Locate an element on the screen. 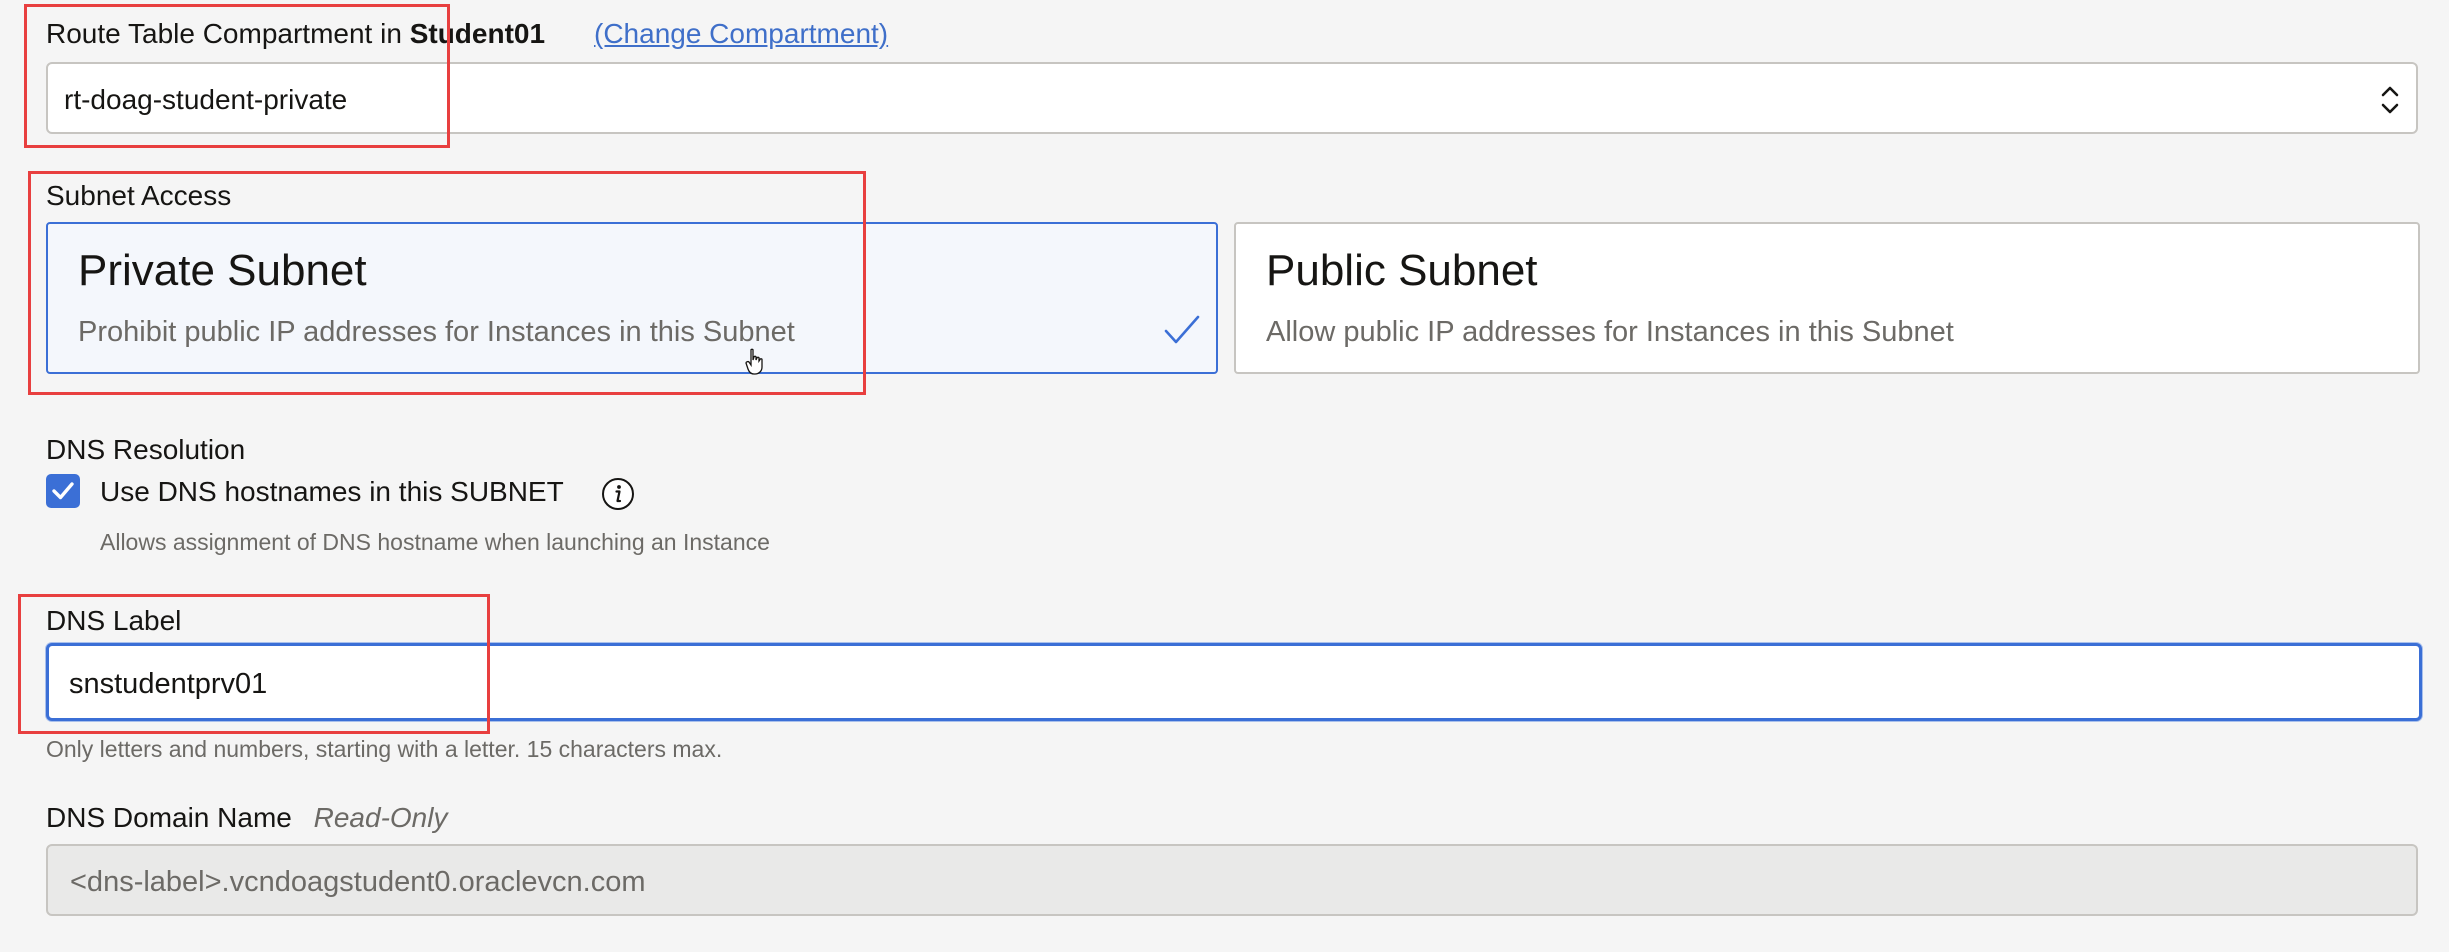  route-table-compartment-label: Route Table Compartment in Student01 is located at coordinates (295, 34).